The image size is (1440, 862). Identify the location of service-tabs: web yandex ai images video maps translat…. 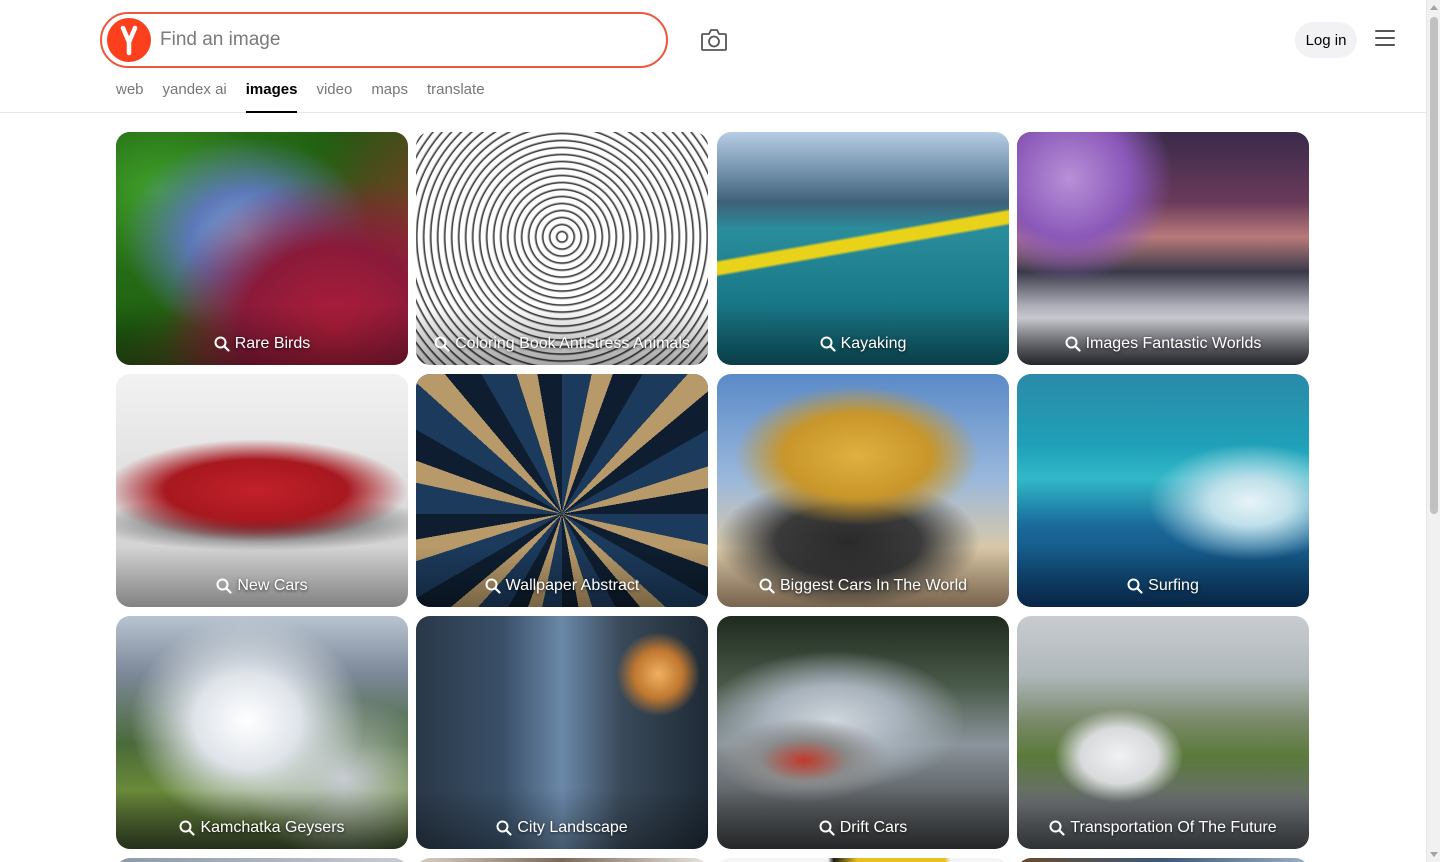
(310, 96).